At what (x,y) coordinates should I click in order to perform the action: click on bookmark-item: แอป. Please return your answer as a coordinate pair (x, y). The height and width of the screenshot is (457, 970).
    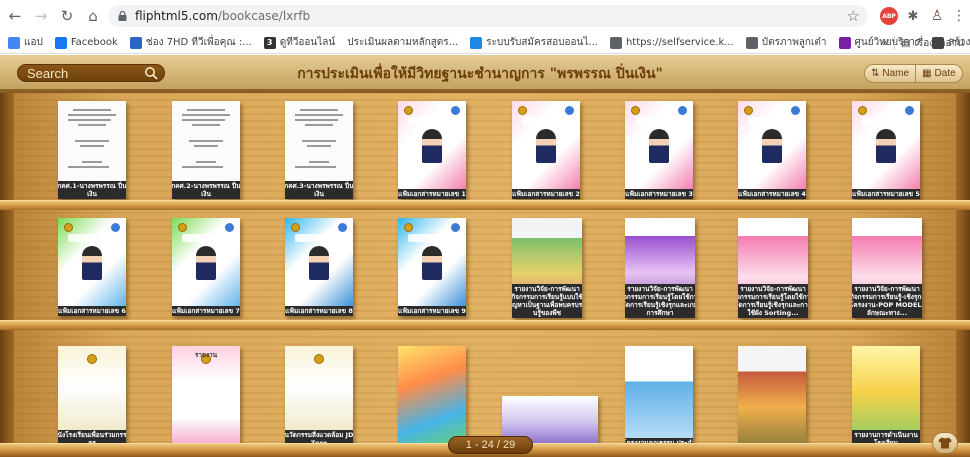
    Looking at the image, I should click on (25, 42).